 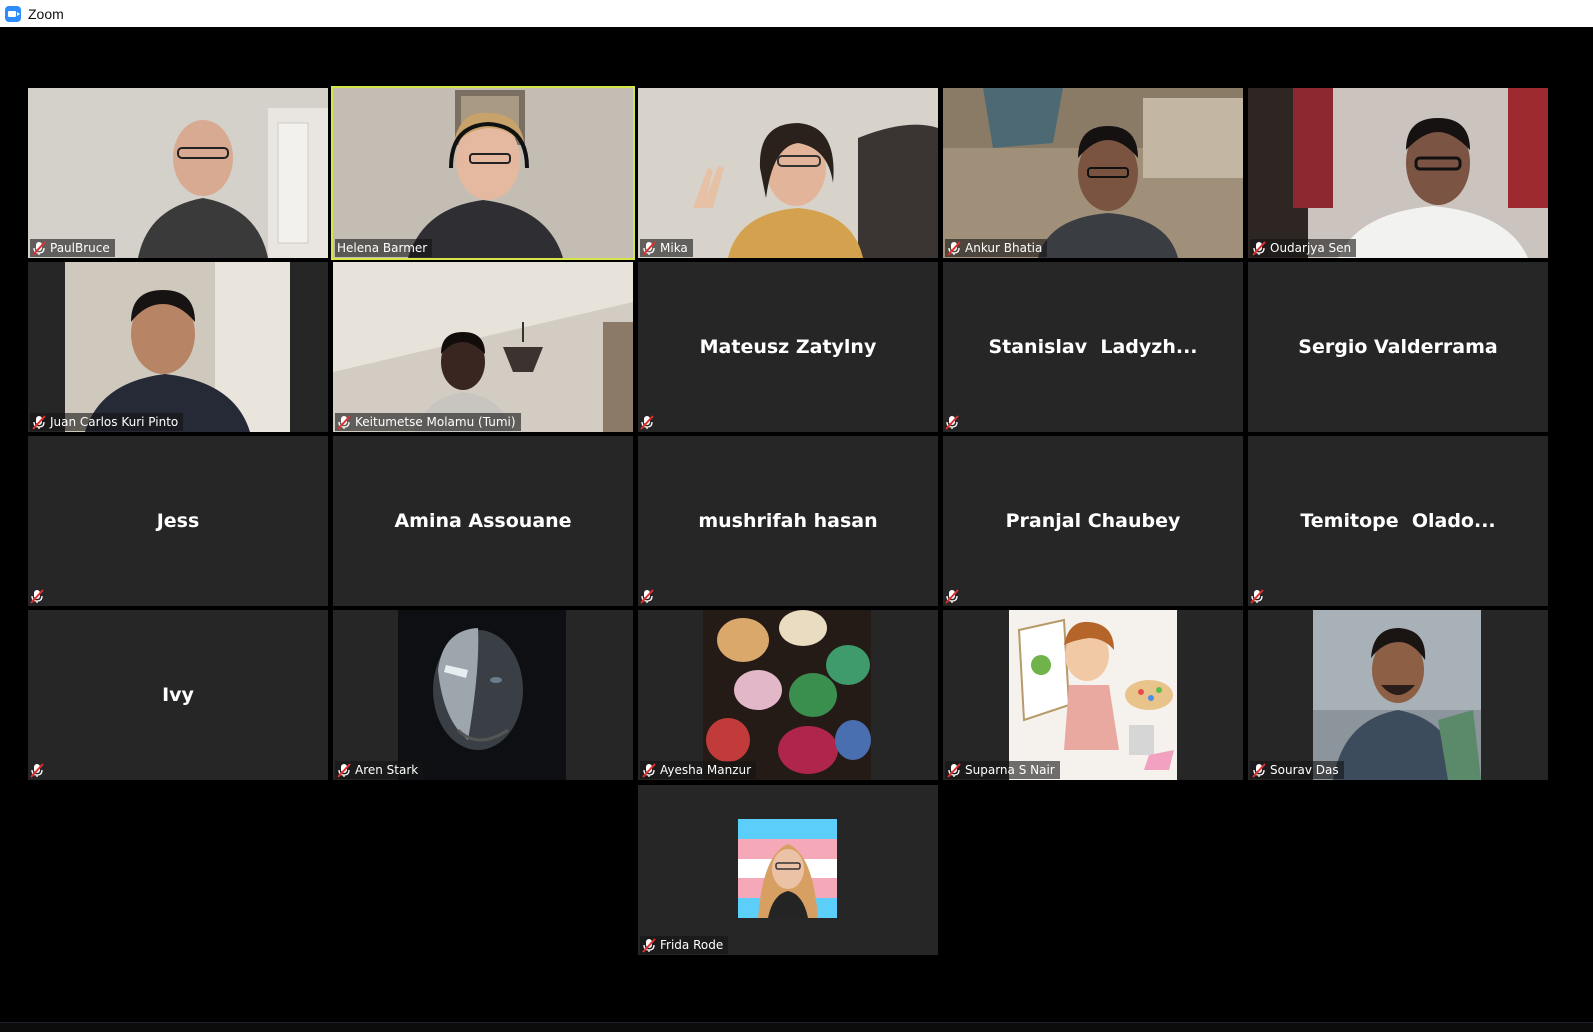 What do you see at coordinates (80, 248) in the screenshot?
I see `participant-name: PaulBruce` at bounding box center [80, 248].